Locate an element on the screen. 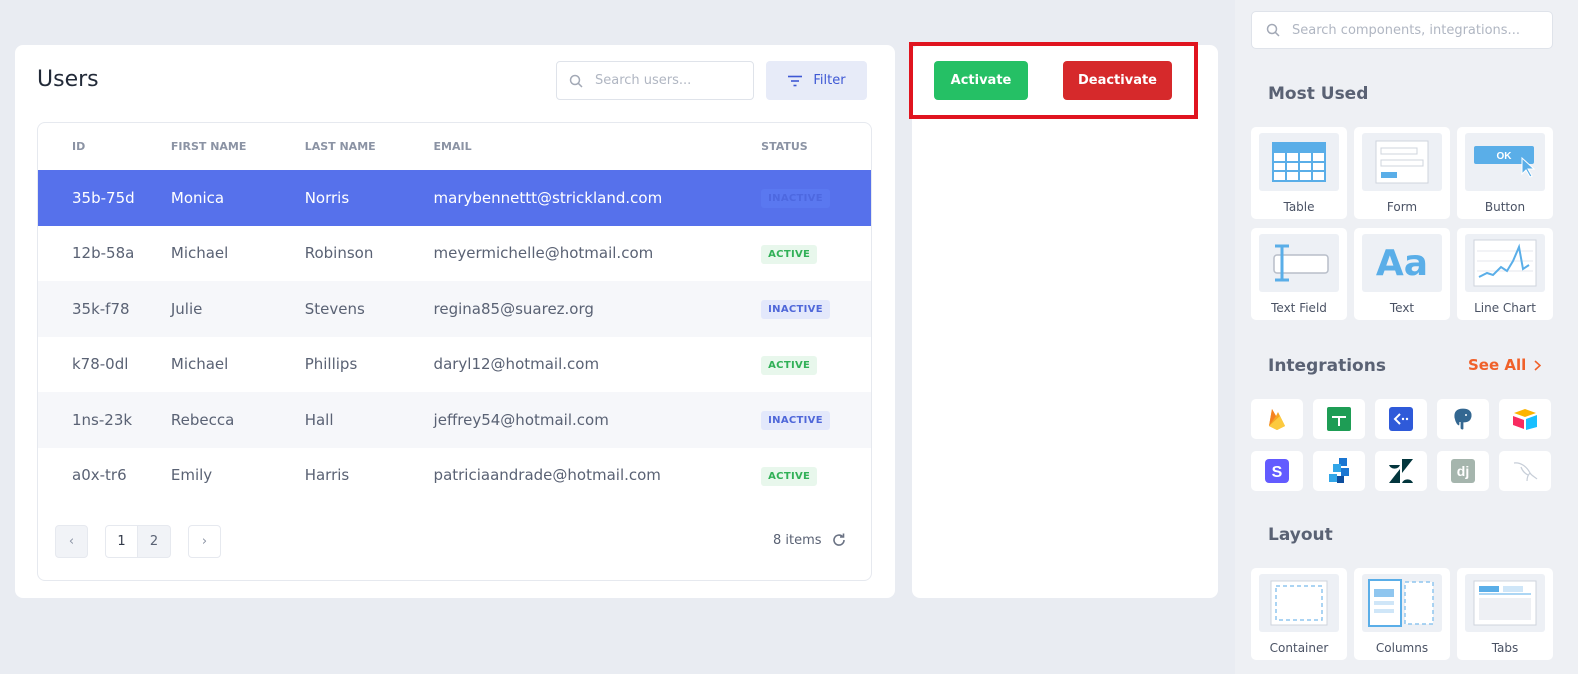  component-columns: Columns is located at coordinates (1402, 614).